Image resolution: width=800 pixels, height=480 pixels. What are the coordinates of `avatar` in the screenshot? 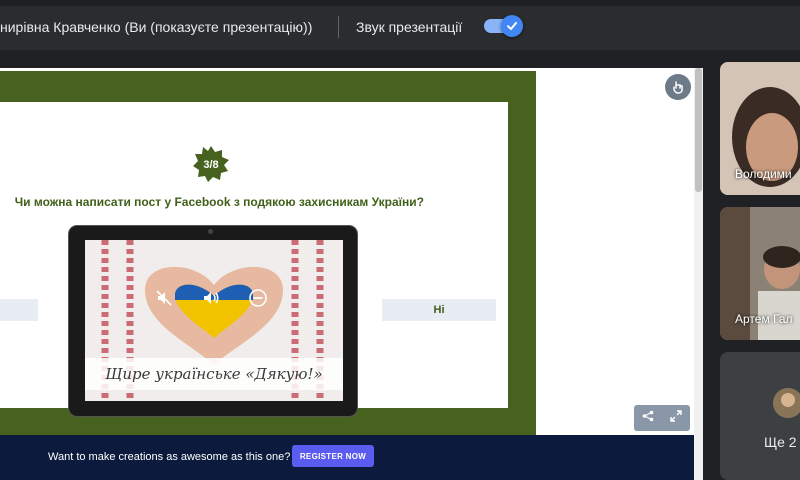 It's located at (786, 403).